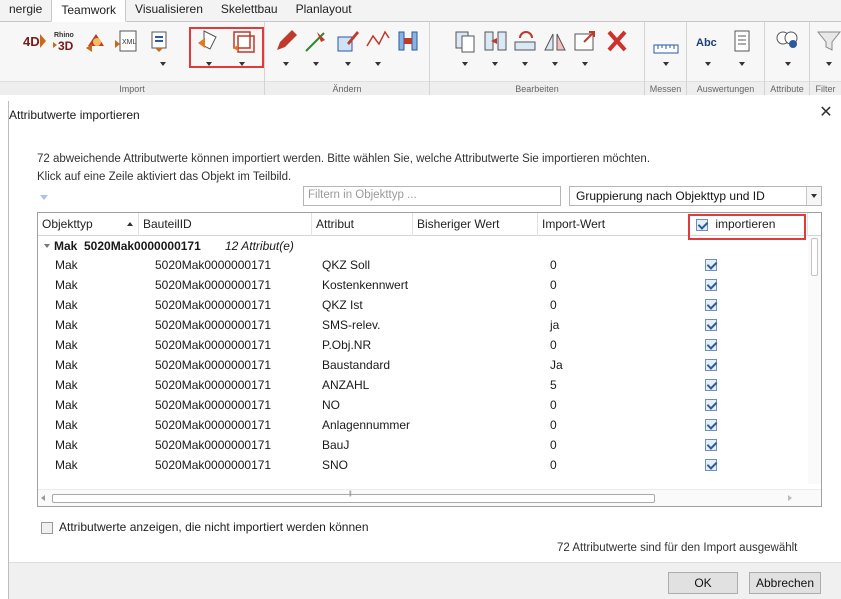 The image size is (841, 599). Describe the element at coordinates (127, 41) in the screenshot. I see `xml-import-icon: XML` at that location.